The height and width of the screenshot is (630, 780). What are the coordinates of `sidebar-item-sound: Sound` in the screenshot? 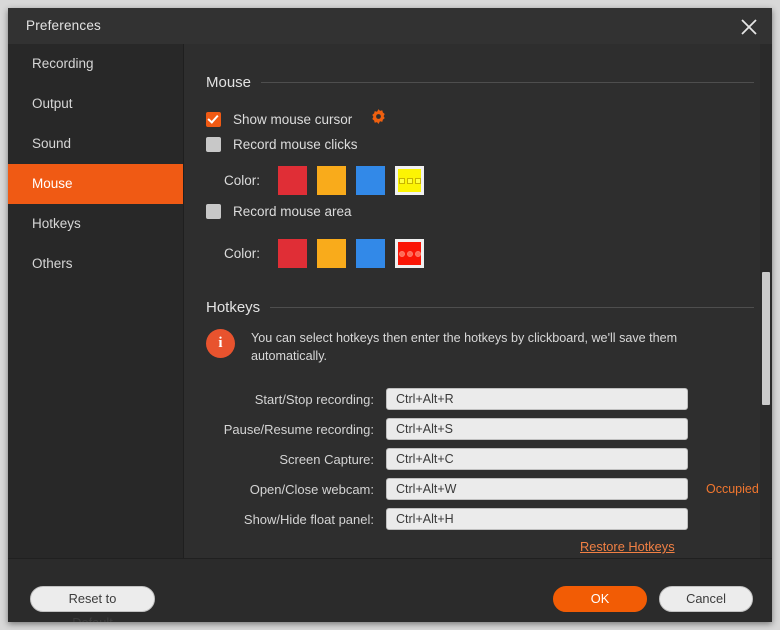 It's located at (95, 144).